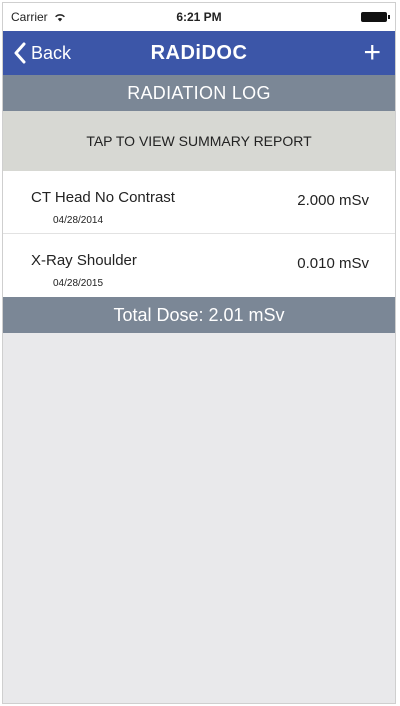 This screenshot has height=706, width=400. I want to click on back-label: Back, so click(51, 52).